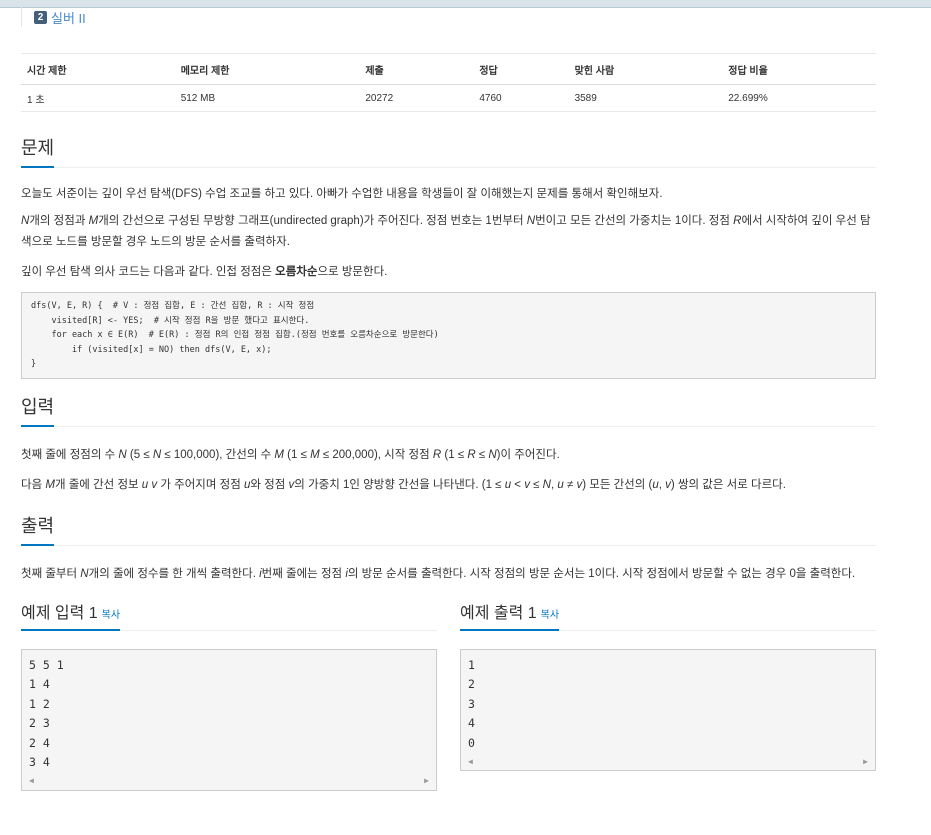 This screenshot has height=835, width=931. I want to click on sample-line: 2 3, so click(39, 723).